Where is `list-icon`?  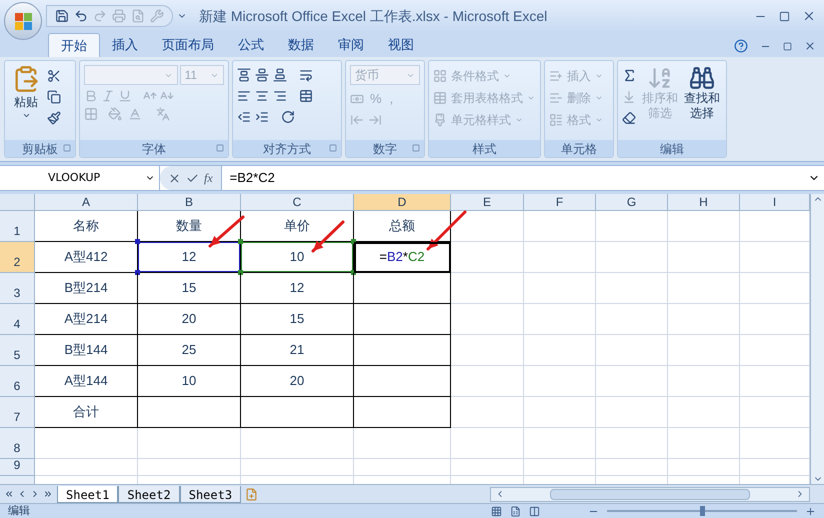 list-icon is located at coordinates (556, 120).